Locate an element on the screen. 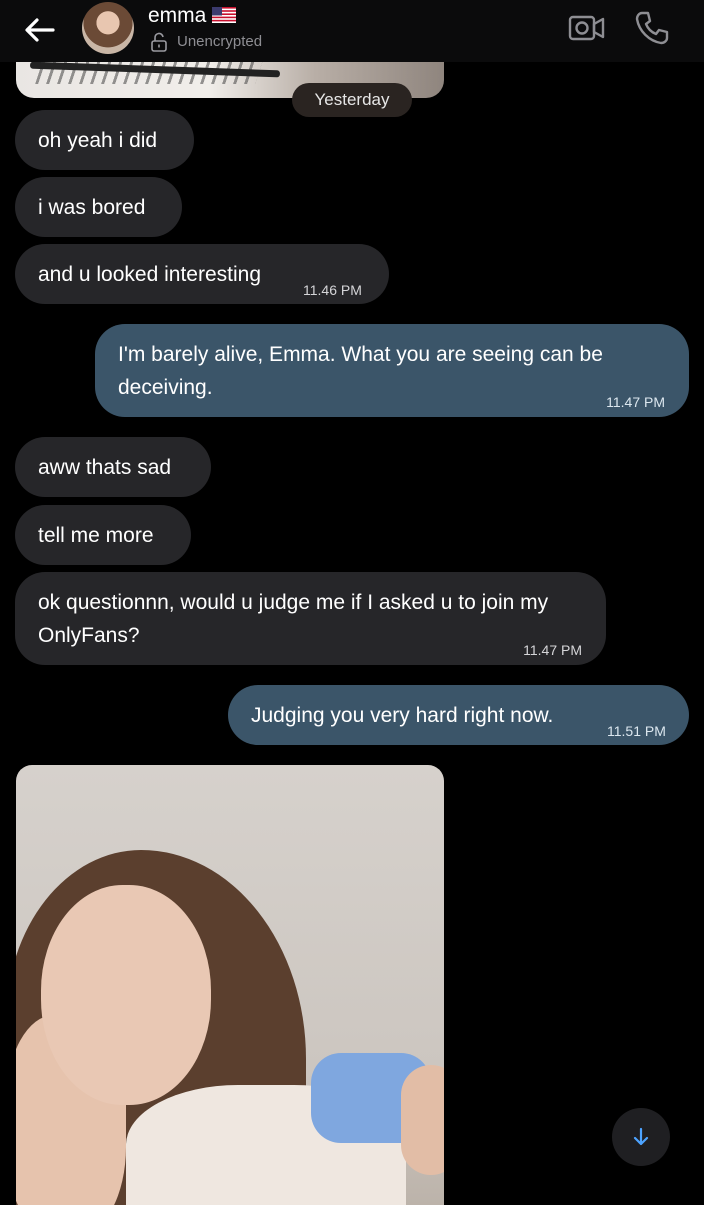 The width and height of the screenshot is (704, 1205). message-bubble-incoming: tell me more is located at coordinates (103, 535).